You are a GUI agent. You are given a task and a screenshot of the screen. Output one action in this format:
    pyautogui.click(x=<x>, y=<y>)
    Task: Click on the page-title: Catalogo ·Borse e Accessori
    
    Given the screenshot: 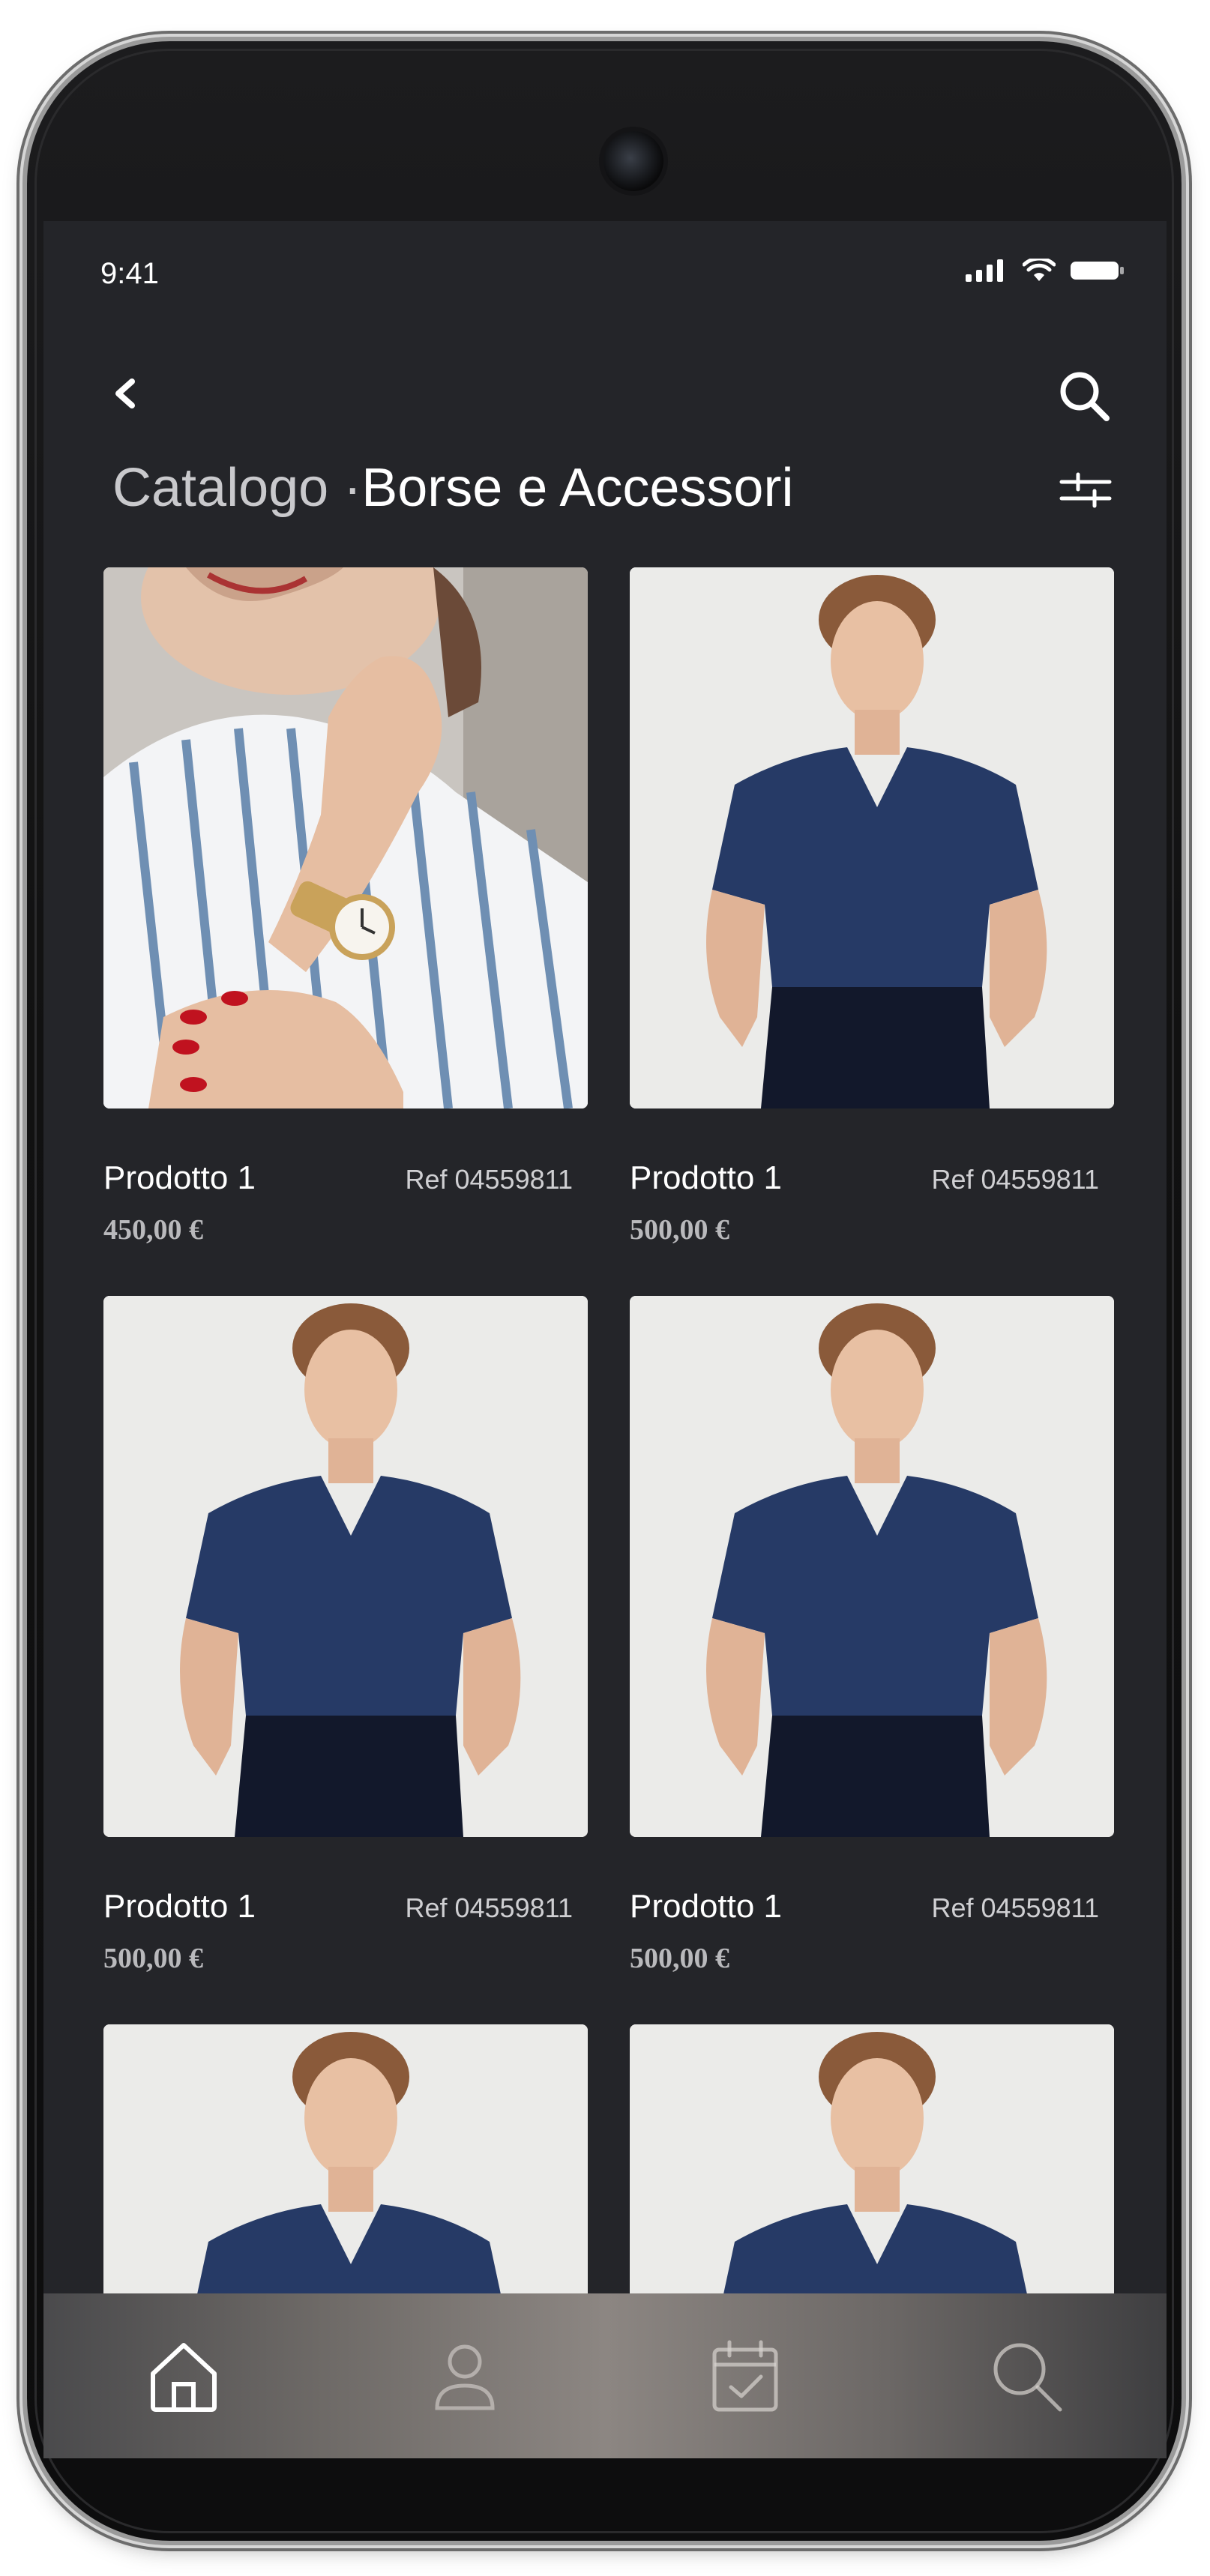 What is the action you would take?
    pyautogui.click(x=452, y=488)
    